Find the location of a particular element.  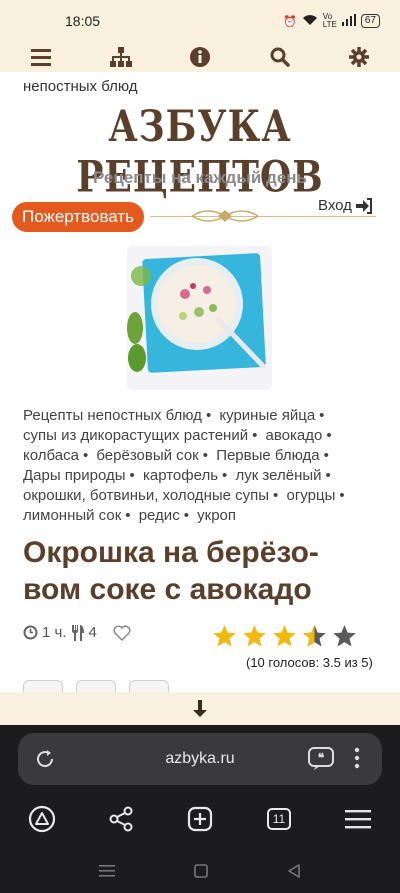

breadcrumb: непостных блюд is located at coordinates (80, 86).